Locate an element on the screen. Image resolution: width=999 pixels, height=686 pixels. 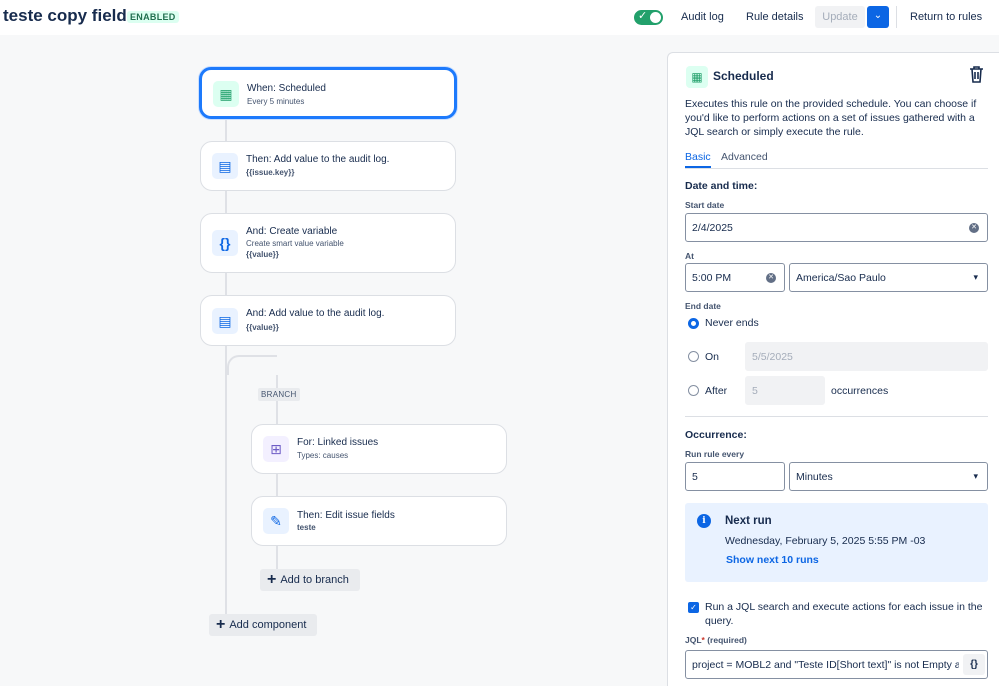
node-value: {{issue.key}} is located at coordinates (270, 172).